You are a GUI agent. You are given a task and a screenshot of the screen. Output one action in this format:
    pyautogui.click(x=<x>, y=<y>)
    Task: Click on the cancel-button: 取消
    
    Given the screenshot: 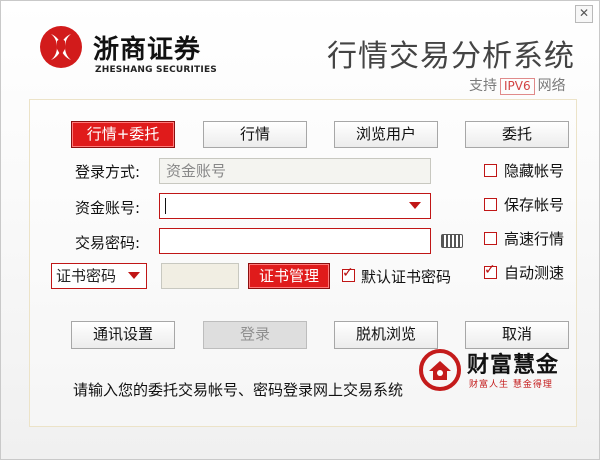 What is the action you would take?
    pyautogui.click(x=517, y=335)
    